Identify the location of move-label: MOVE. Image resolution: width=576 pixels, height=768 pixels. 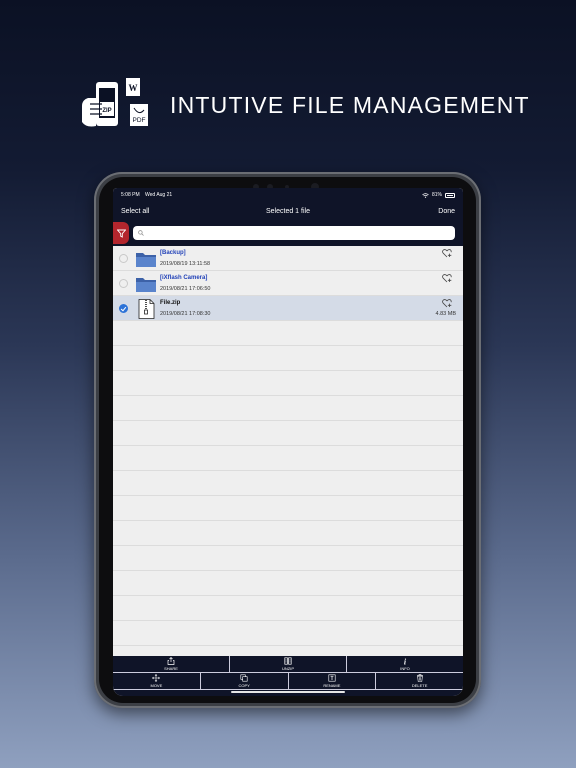
(156, 685).